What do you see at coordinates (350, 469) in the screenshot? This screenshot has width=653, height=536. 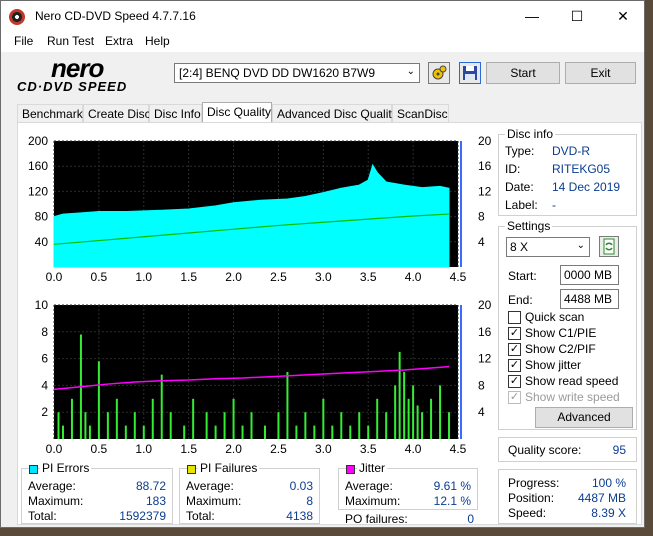 I see `jitter-swatch` at bounding box center [350, 469].